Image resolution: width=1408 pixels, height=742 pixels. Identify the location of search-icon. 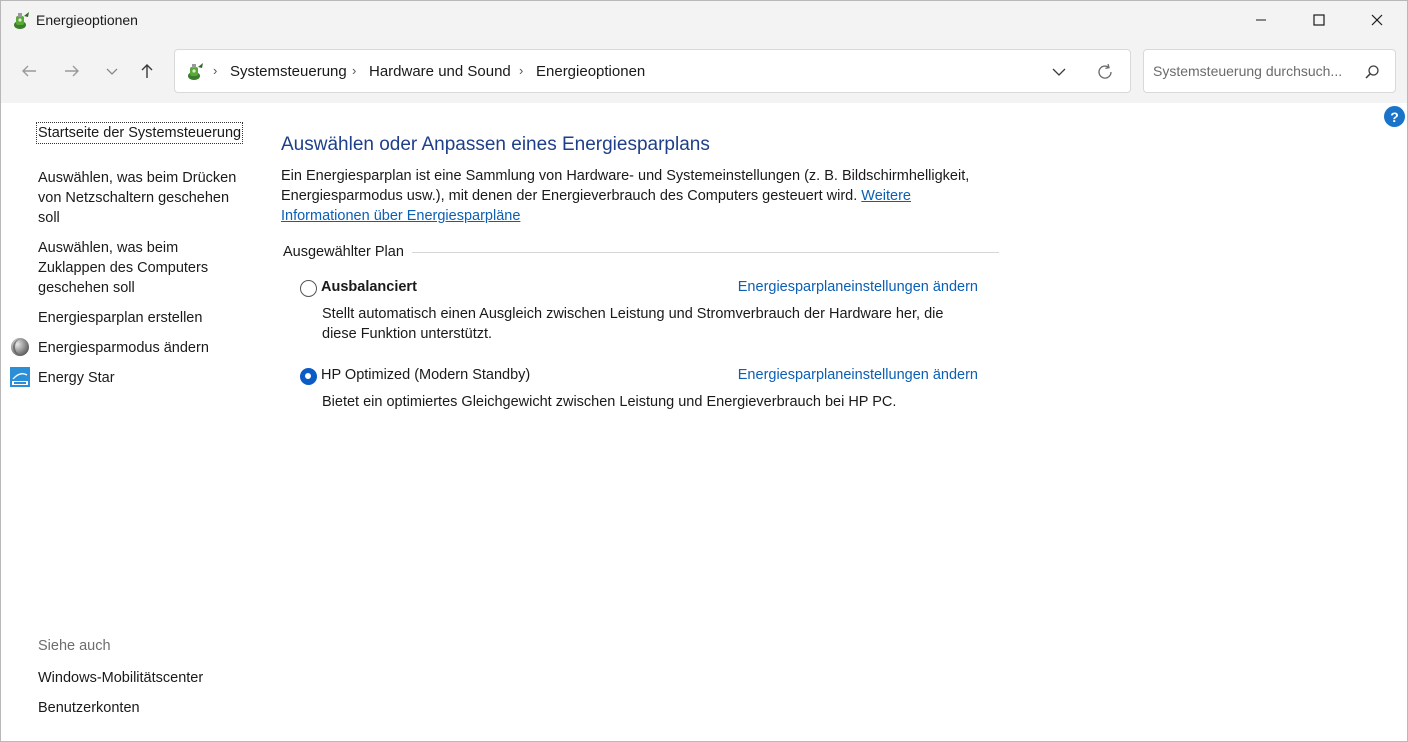
(1372, 72).